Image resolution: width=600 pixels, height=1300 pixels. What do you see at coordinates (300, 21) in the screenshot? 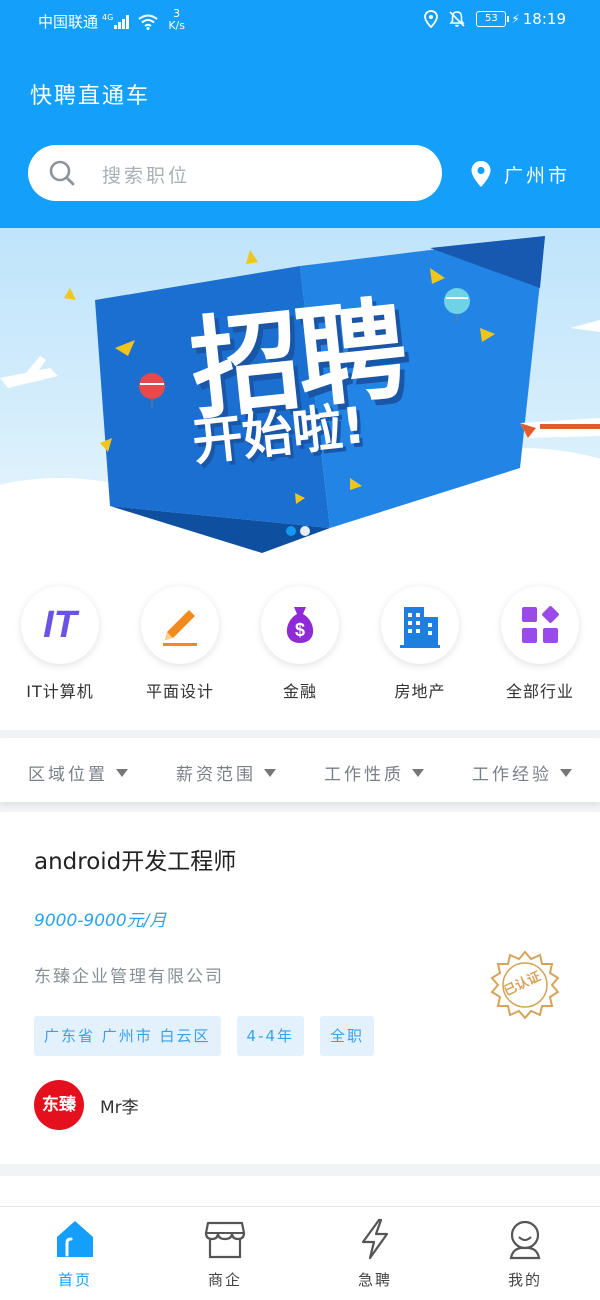
I see `status-bar: 中国联通 4G 3 K/s 53 ⚡ 18:19` at bounding box center [300, 21].